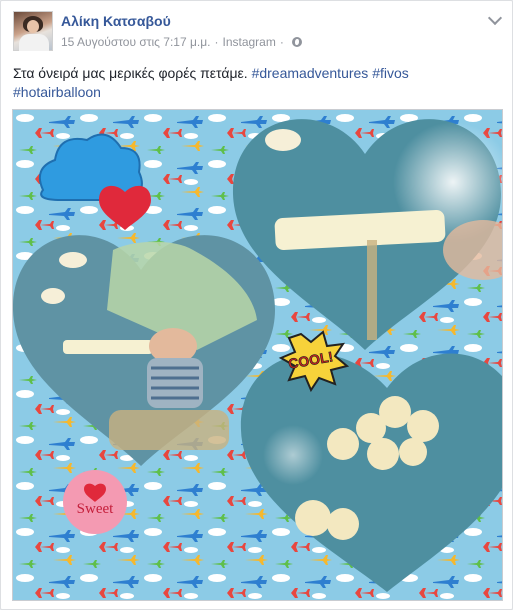 The image size is (513, 610). What do you see at coordinates (296, 42) in the screenshot?
I see `globe-icon` at bounding box center [296, 42].